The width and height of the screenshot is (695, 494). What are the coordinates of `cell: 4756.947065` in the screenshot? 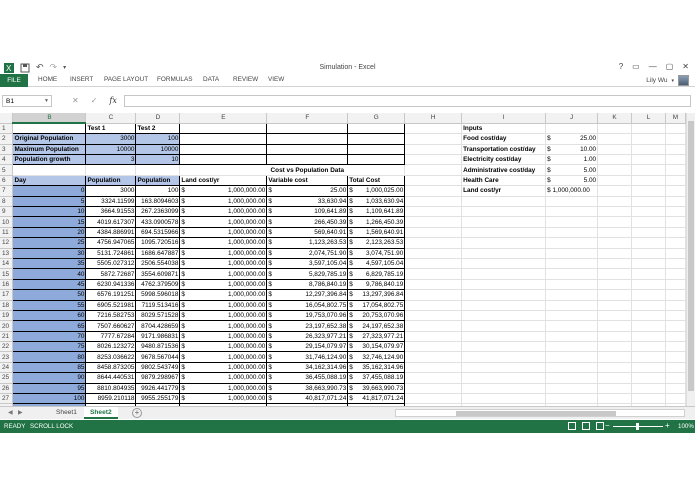 It's located at (111, 243).